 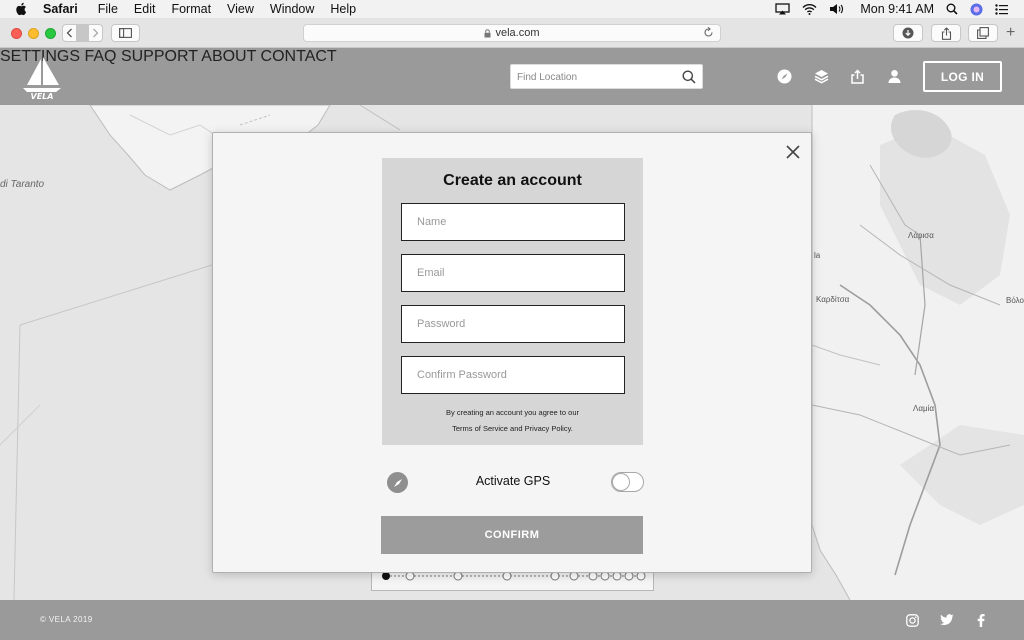 I want to click on gps-toggle-knob, so click(x=621, y=482).